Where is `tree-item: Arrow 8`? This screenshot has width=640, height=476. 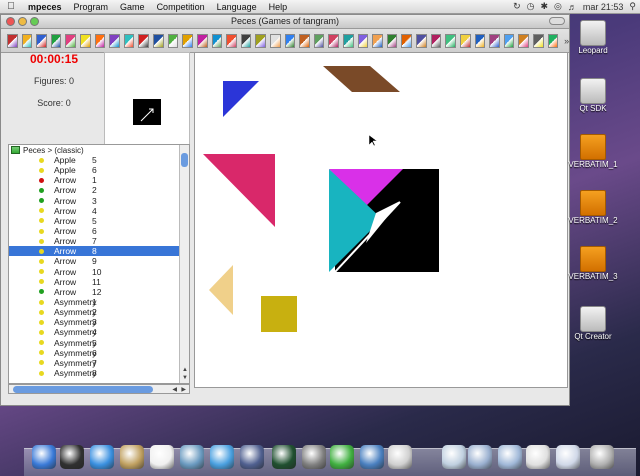
tree-item: Arrow 8 is located at coordinates (94, 251).